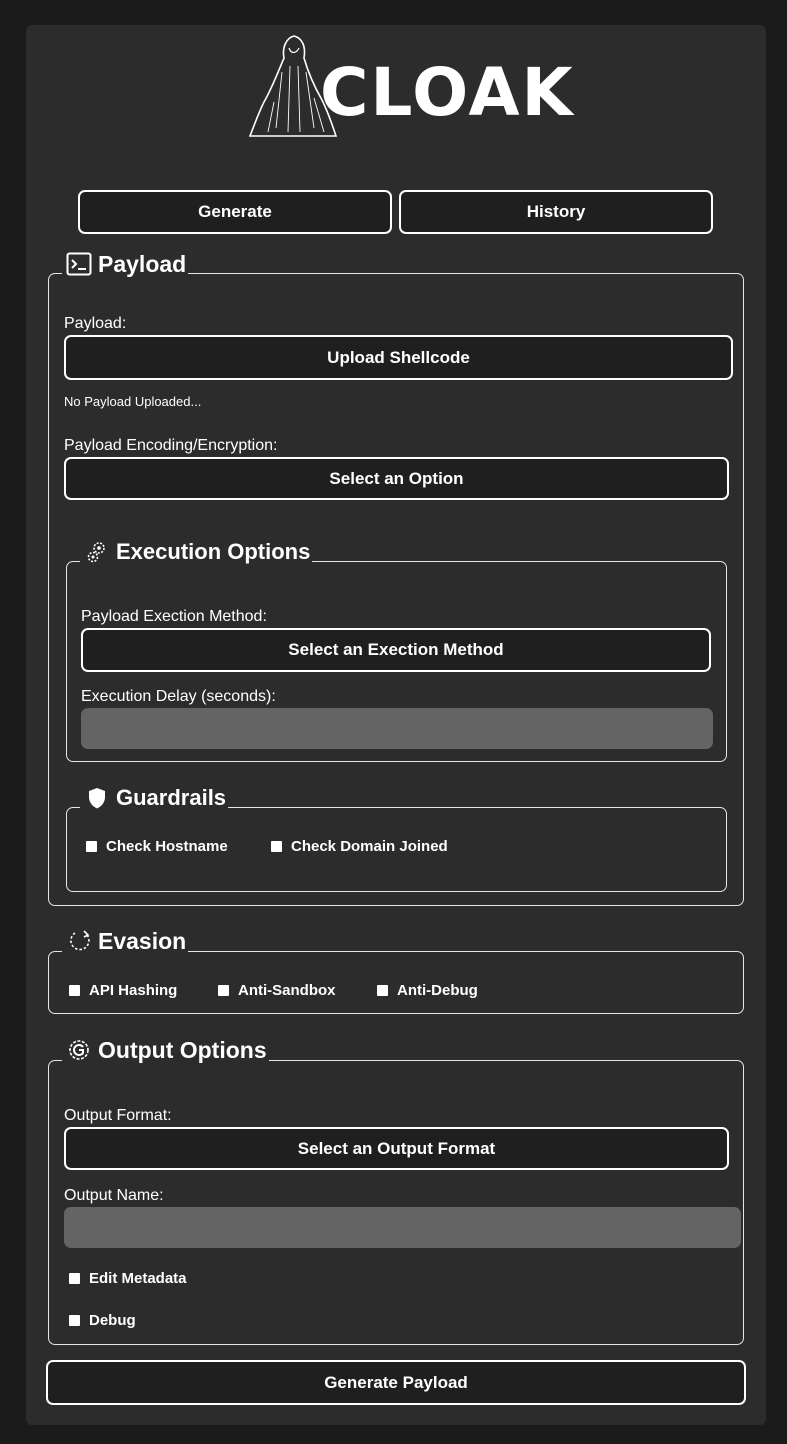  Describe the element at coordinates (142, 264) in the screenshot. I see `payload-title: Payload` at that location.